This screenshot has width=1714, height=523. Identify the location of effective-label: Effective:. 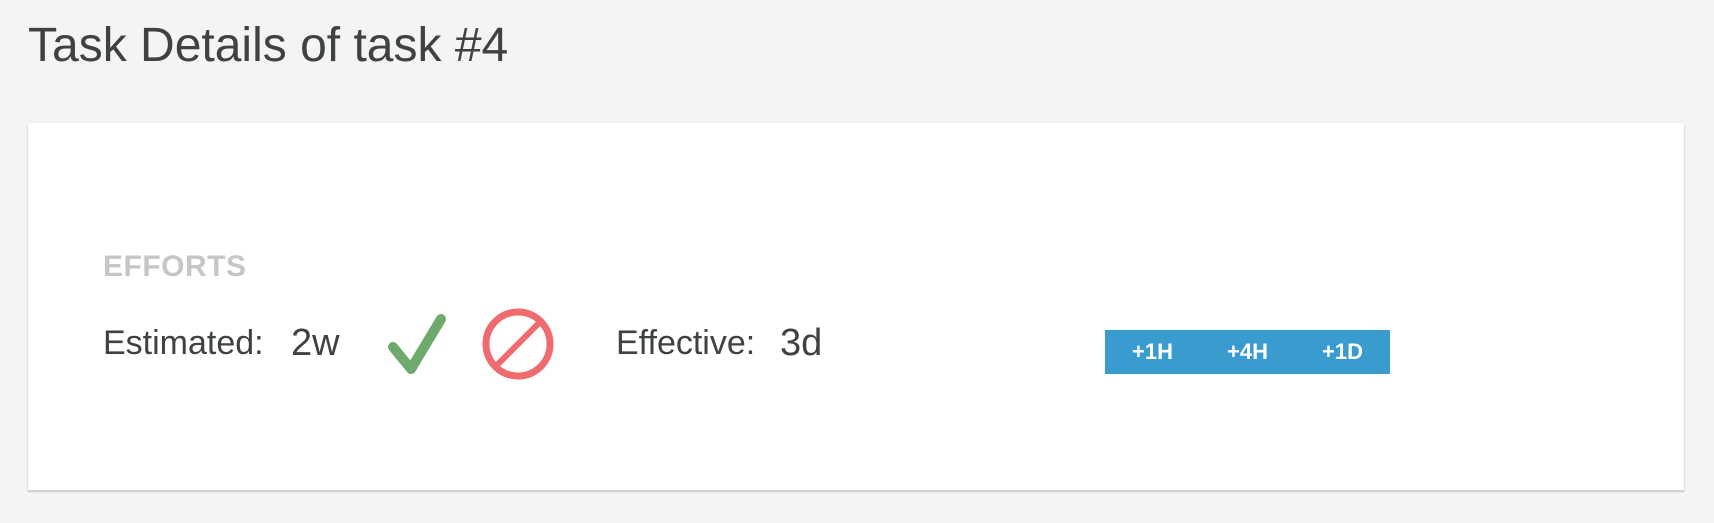
(686, 343).